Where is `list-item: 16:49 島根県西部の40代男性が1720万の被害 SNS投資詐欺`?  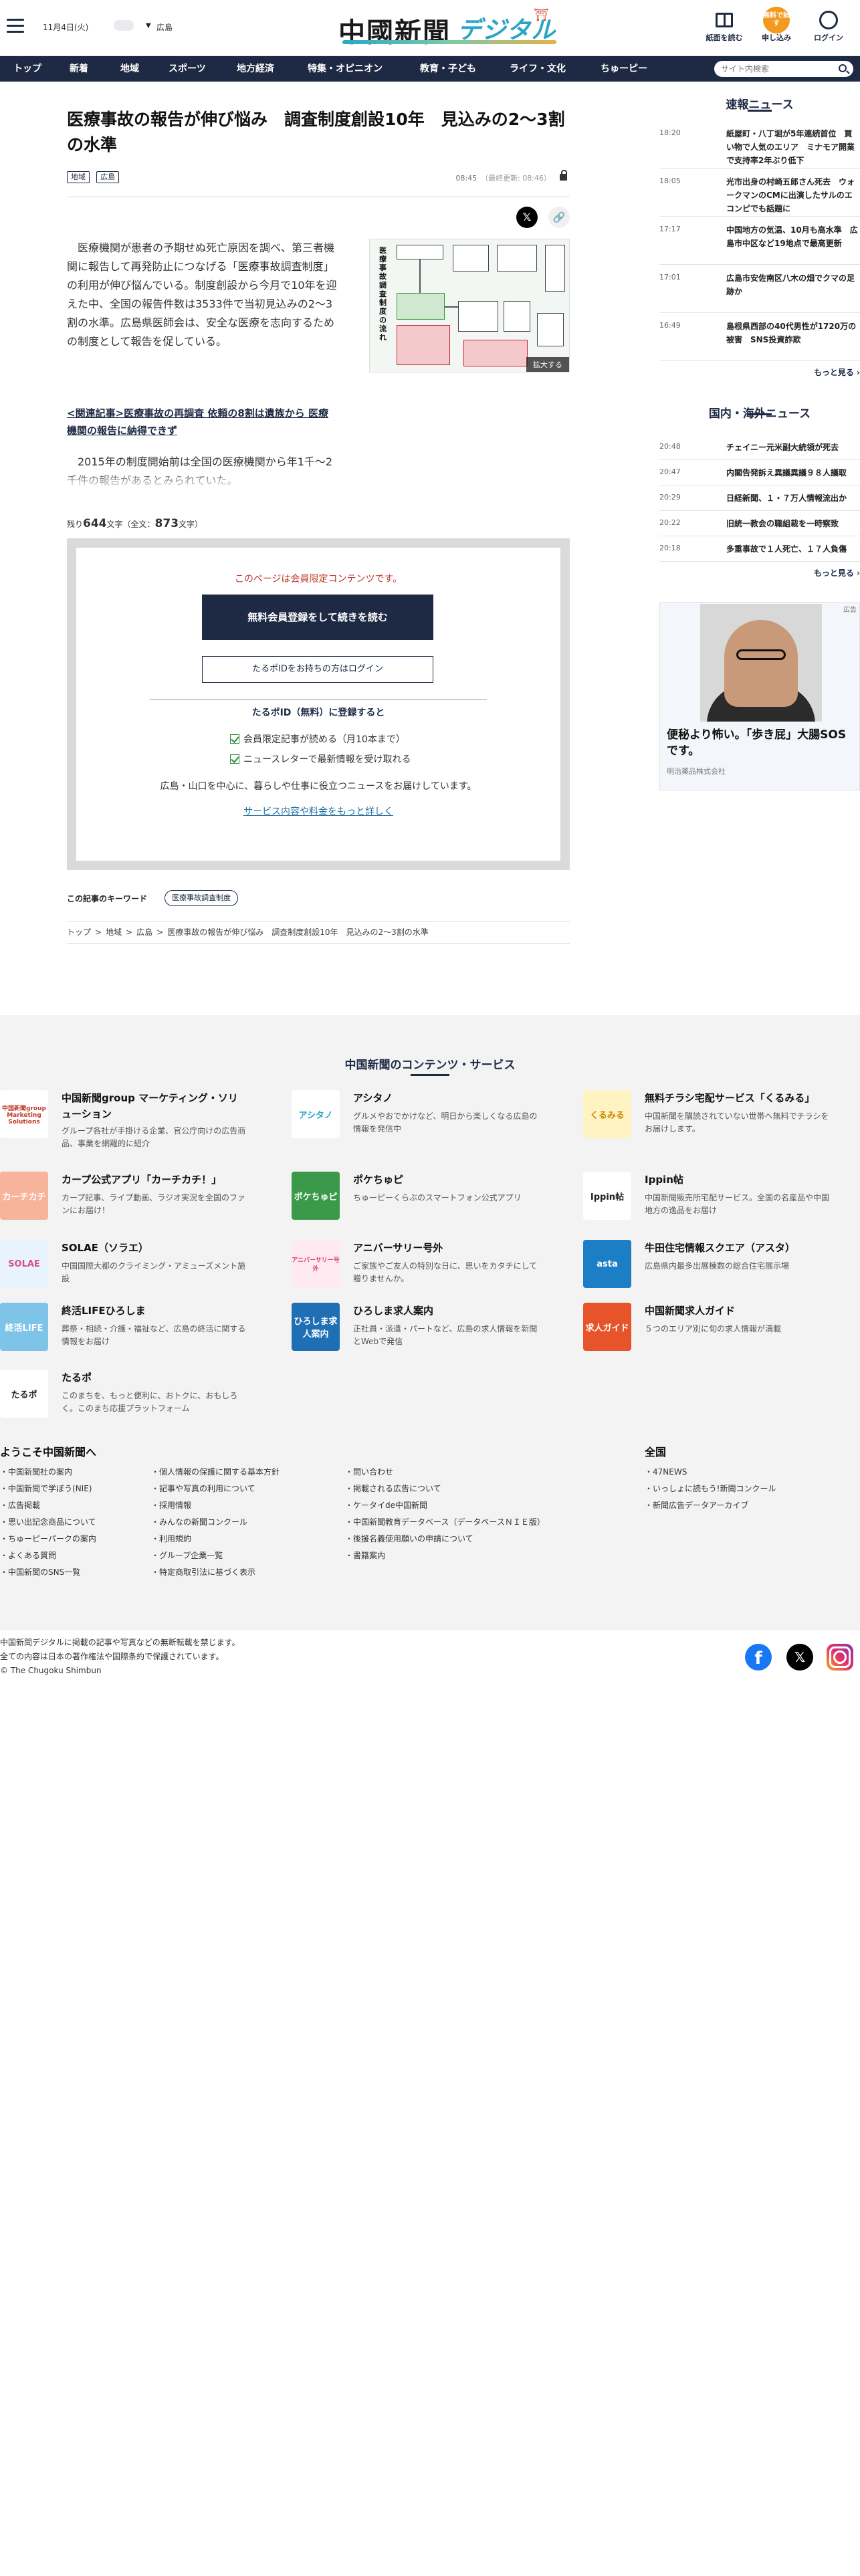 list-item: 16:49 島根県西部の40代男性が1720万の被害 SNS投資詐欺 is located at coordinates (759, 337).